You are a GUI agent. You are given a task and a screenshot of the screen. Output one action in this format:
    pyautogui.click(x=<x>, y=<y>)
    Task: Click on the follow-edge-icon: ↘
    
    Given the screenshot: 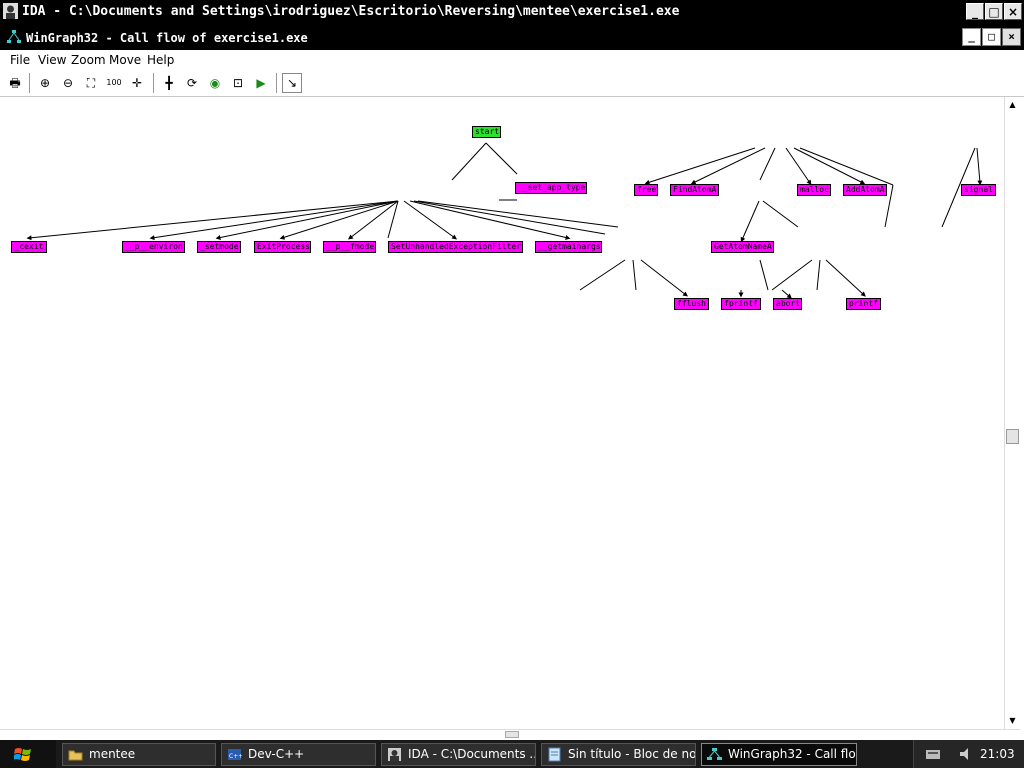 What is the action you would take?
    pyautogui.click(x=292, y=83)
    